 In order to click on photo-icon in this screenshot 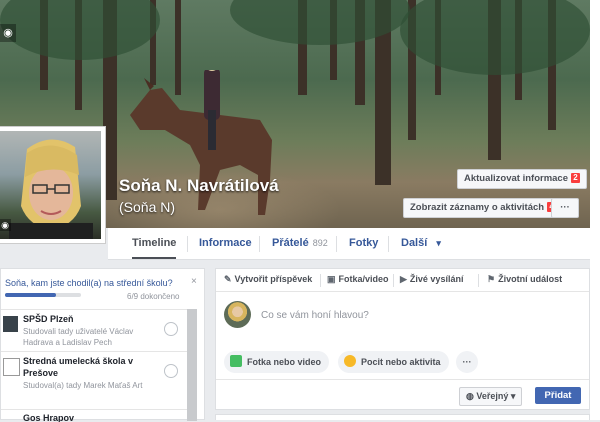, I will do `click(236, 361)`.